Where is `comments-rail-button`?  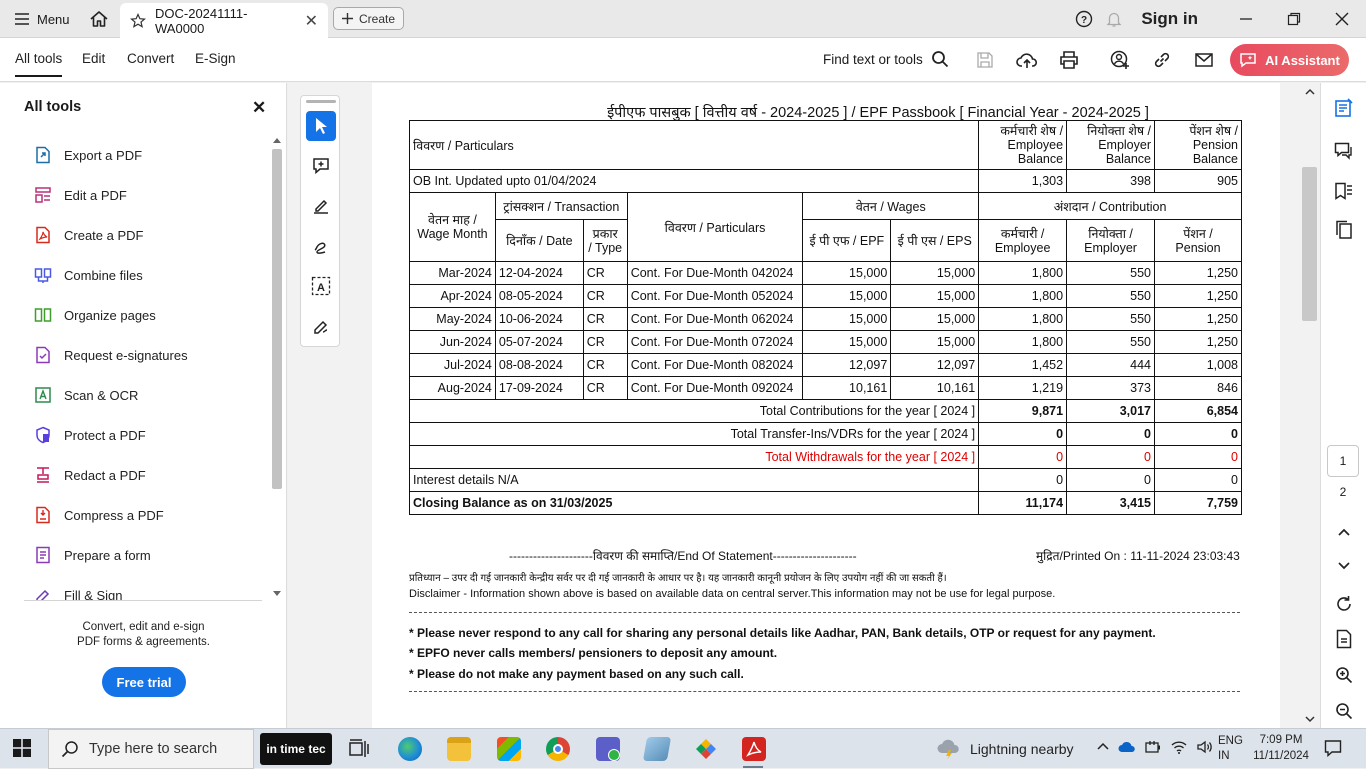 comments-rail-button is located at coordinates (1344, 151).